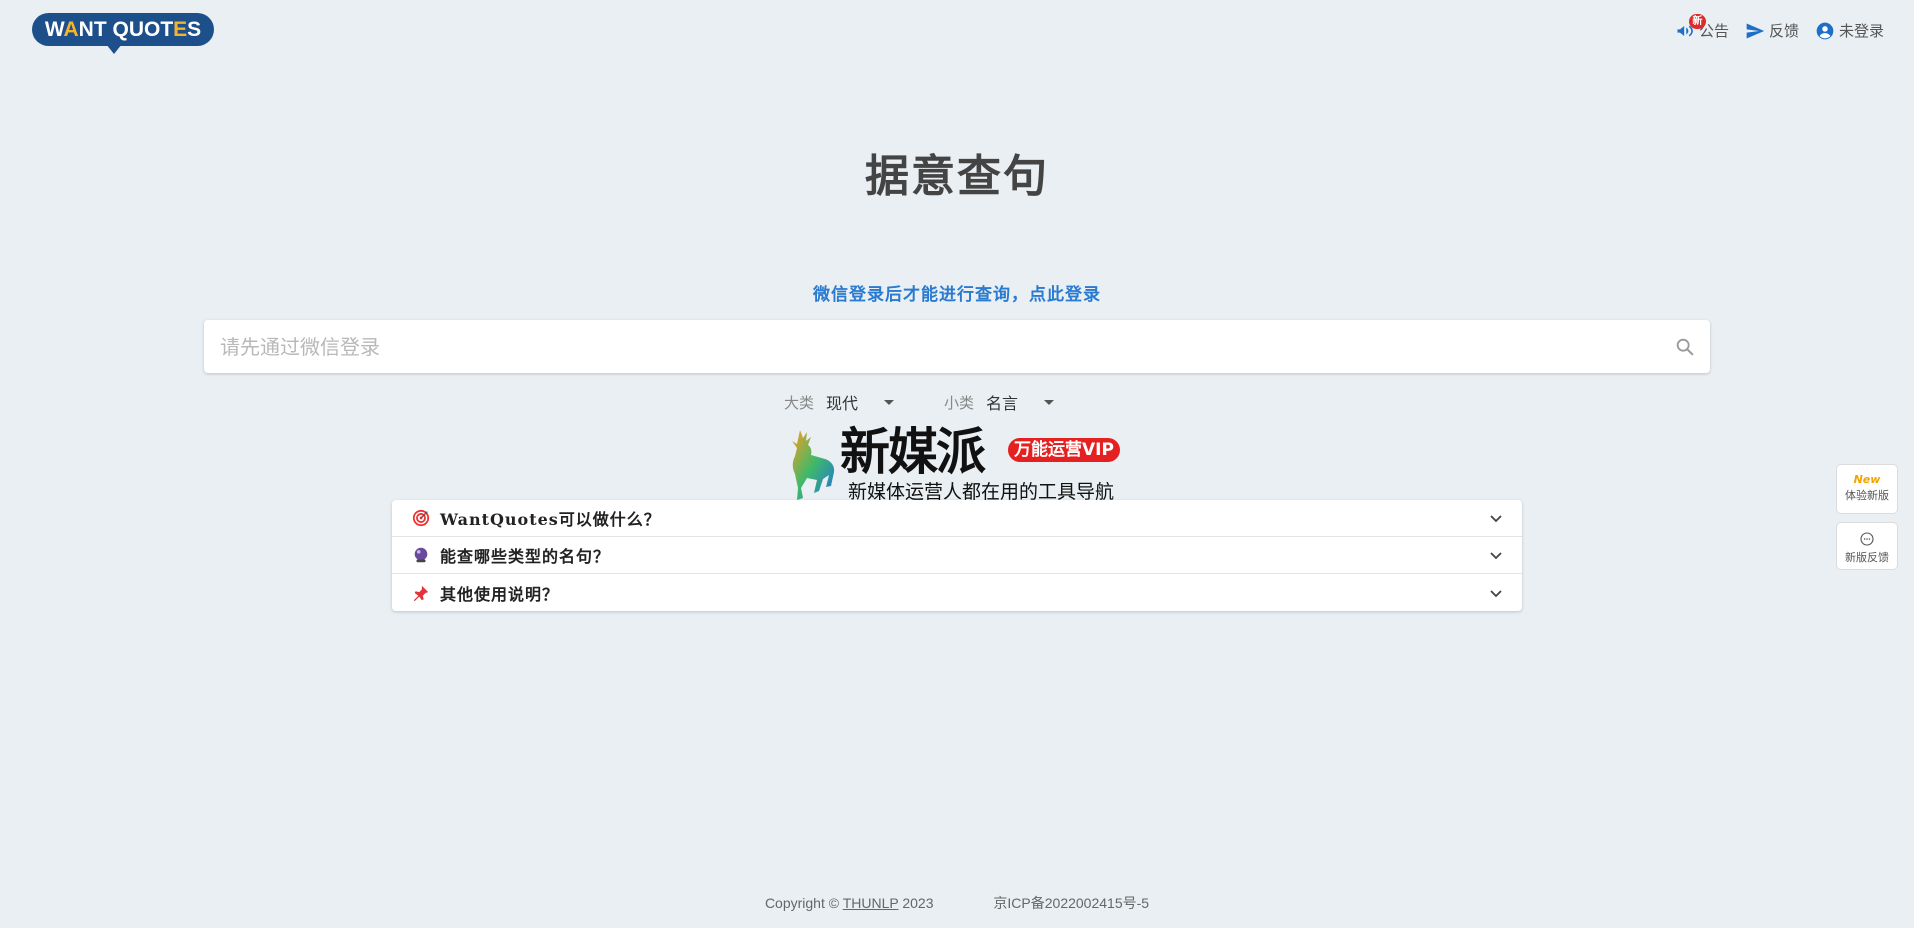  Describe the element at coordinates (500, 594) in the screenshot. I see `faq-question: 其他使用说明？` at that location.